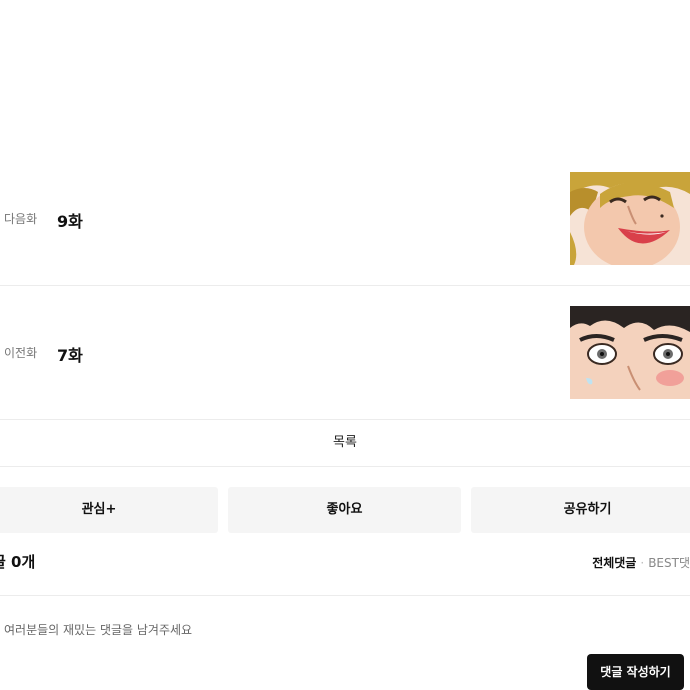 The width and height of the screenshot is (690, 690). Describe the element at coordinates (70, 220) in the screenshot. I see `next-episode-title: 9화` at that location.